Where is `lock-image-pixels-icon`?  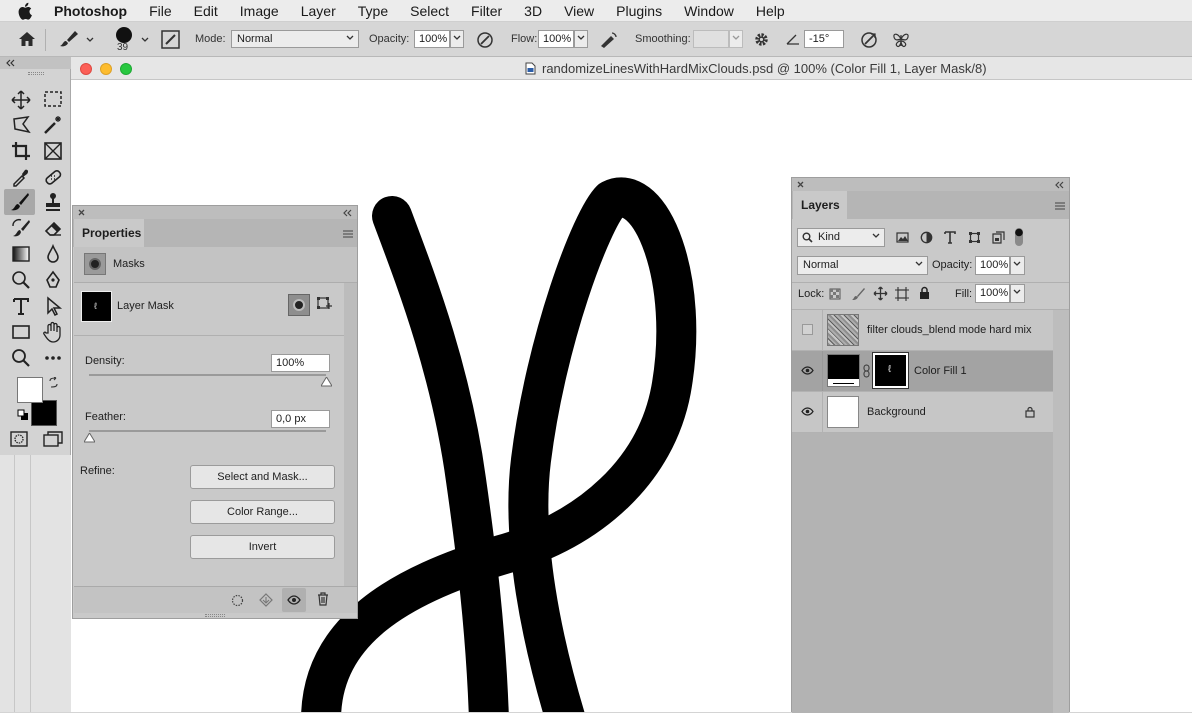 lock-image-pixels-icon is located at coordinates (858, 294).